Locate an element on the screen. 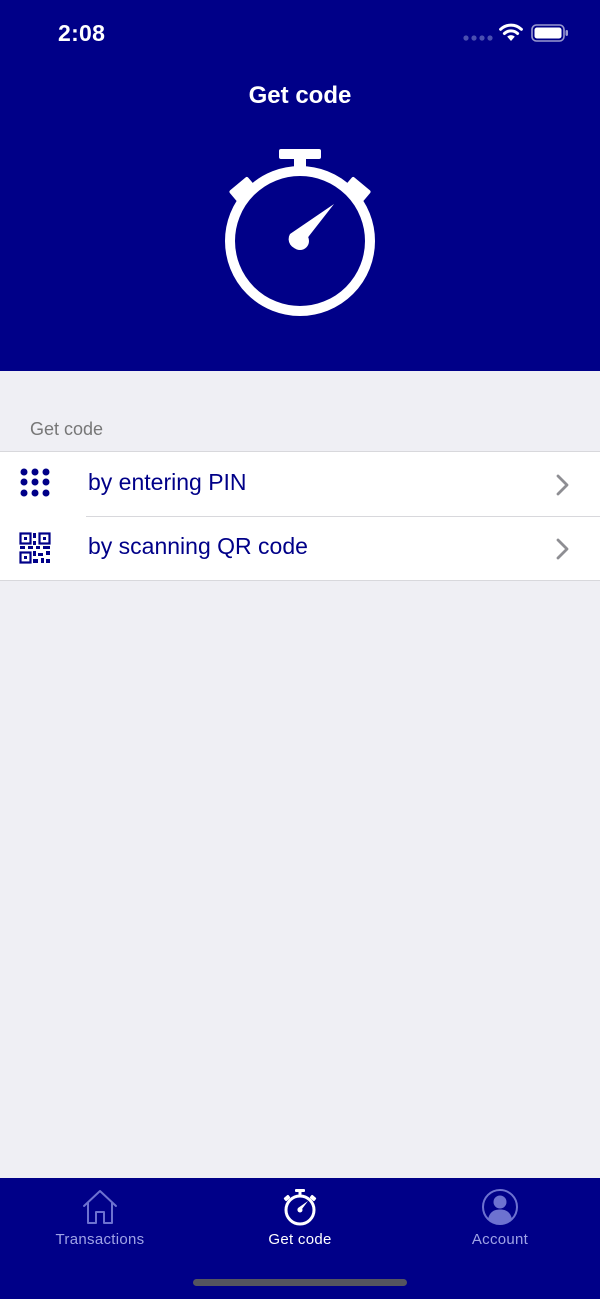  home-icon is located at coordinates (100, 1207).